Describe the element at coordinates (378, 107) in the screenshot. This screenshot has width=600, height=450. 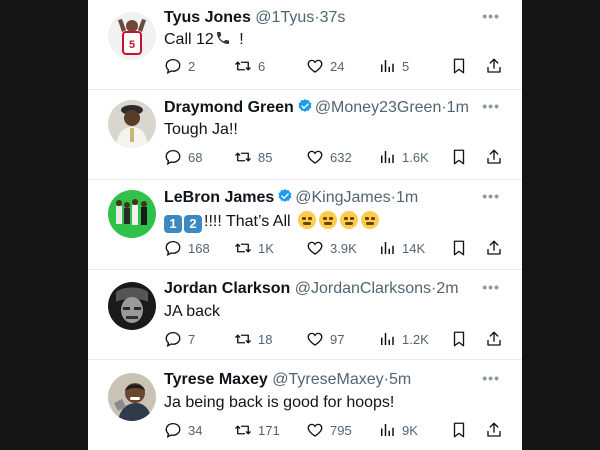
I see `user-handle: @Money23Green` at that location.